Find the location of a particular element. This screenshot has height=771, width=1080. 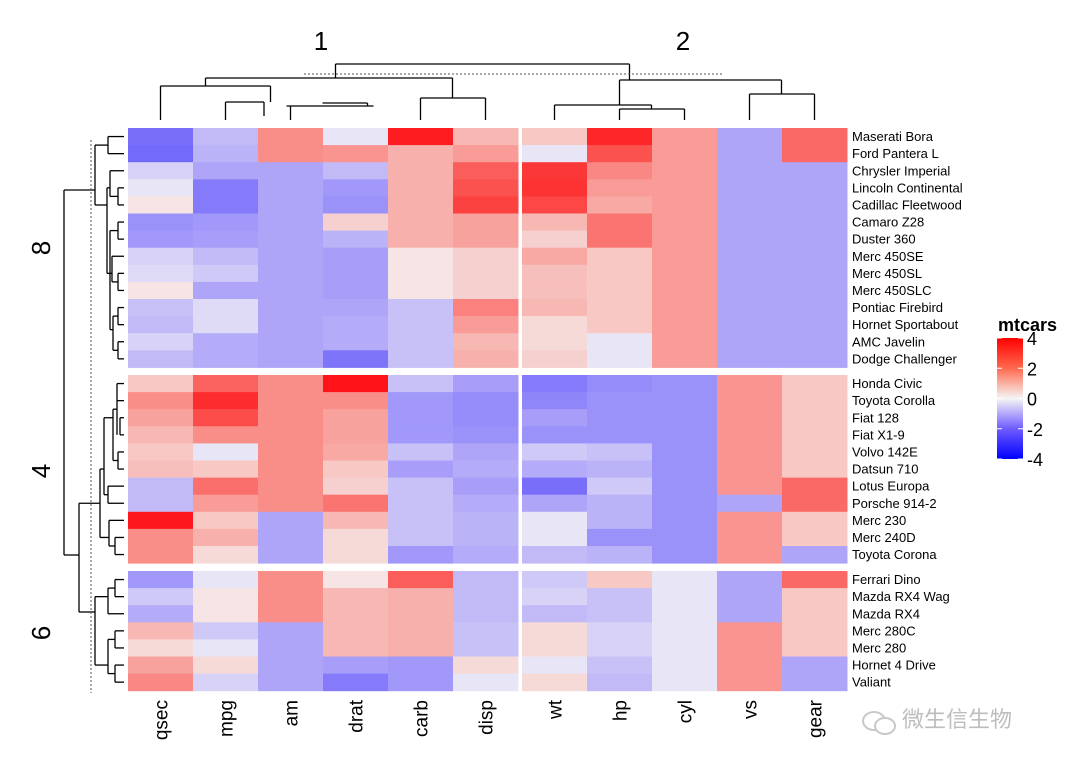

row-label: Honda Civic is located at coordinates (887, 383).